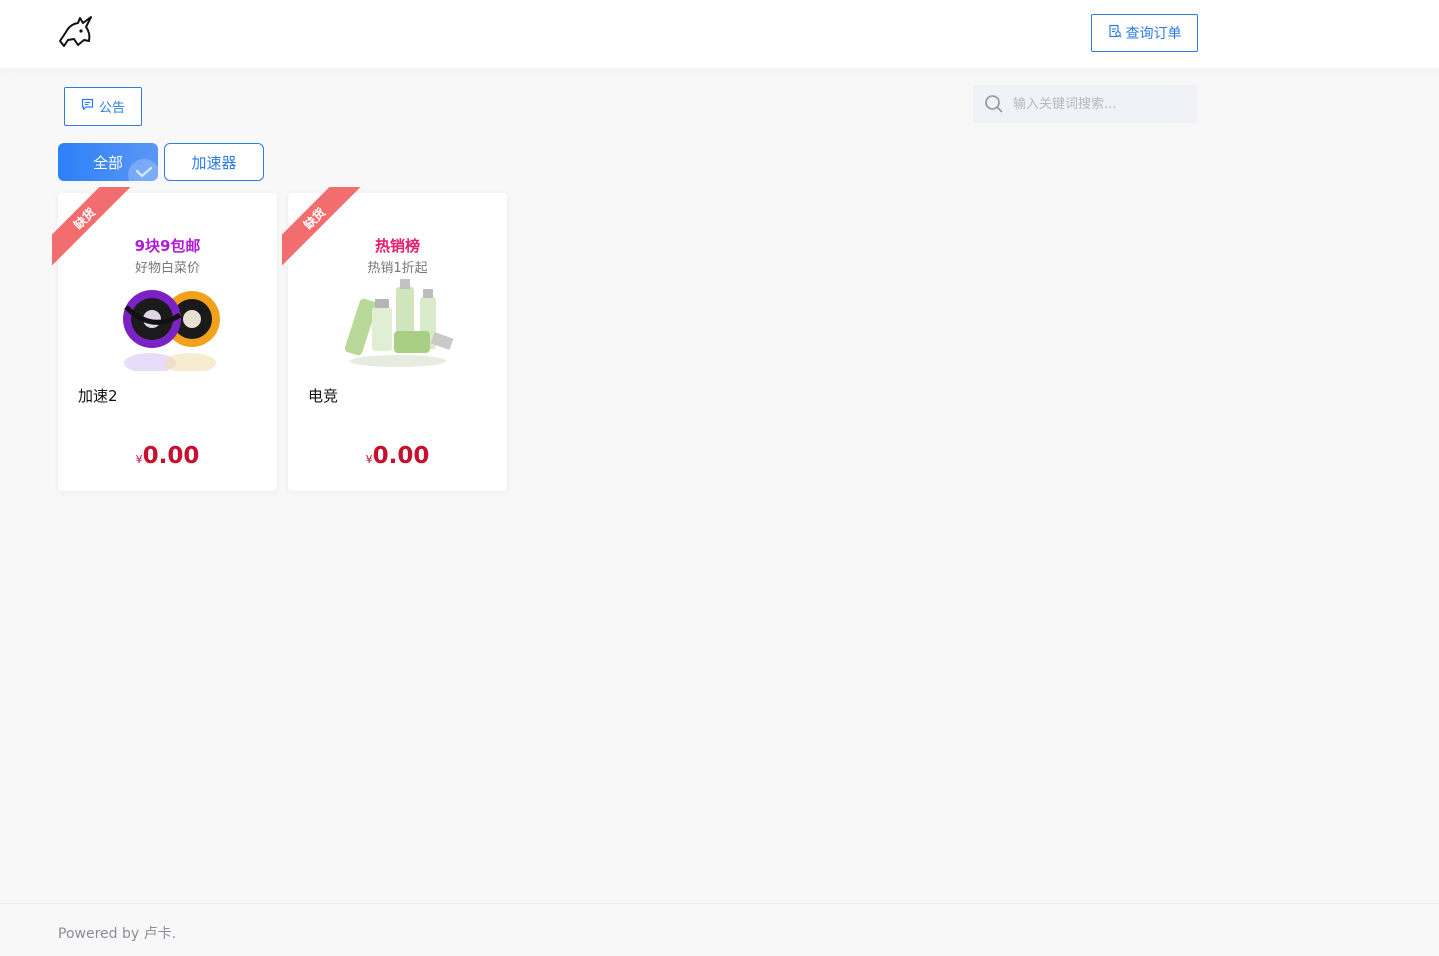 Image resolution: width=1439 pixels, height=956 pixels. I want to click on search-input, so click(1103, 104).